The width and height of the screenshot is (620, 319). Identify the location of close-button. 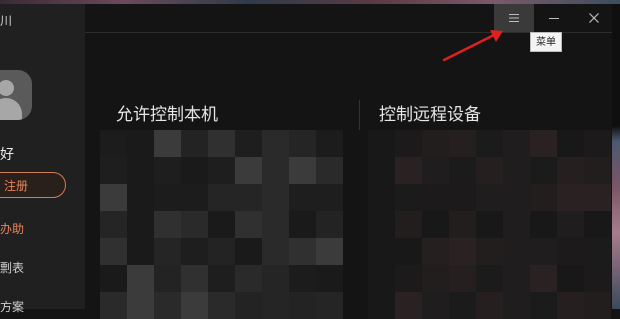
(594, 18).